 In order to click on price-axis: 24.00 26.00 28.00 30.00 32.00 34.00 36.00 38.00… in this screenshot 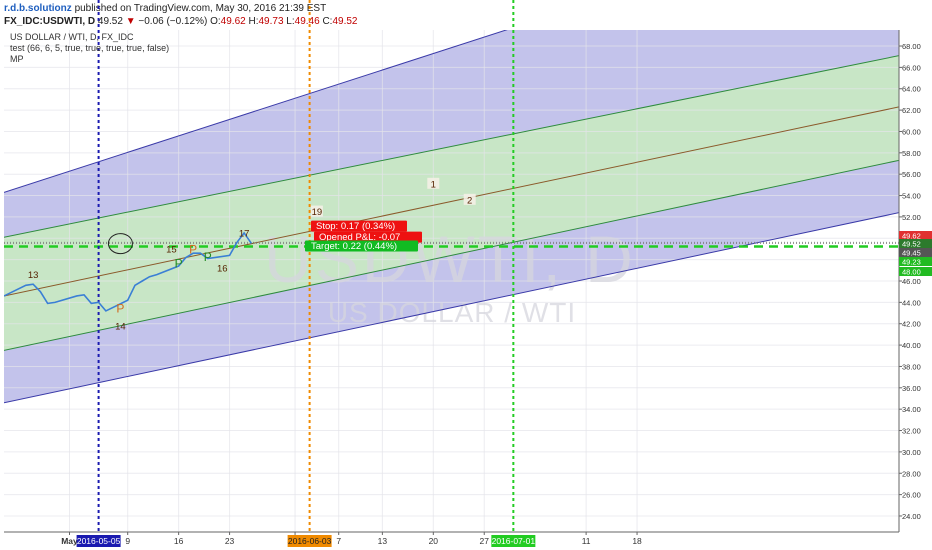, I will do `click(915, 281)`.